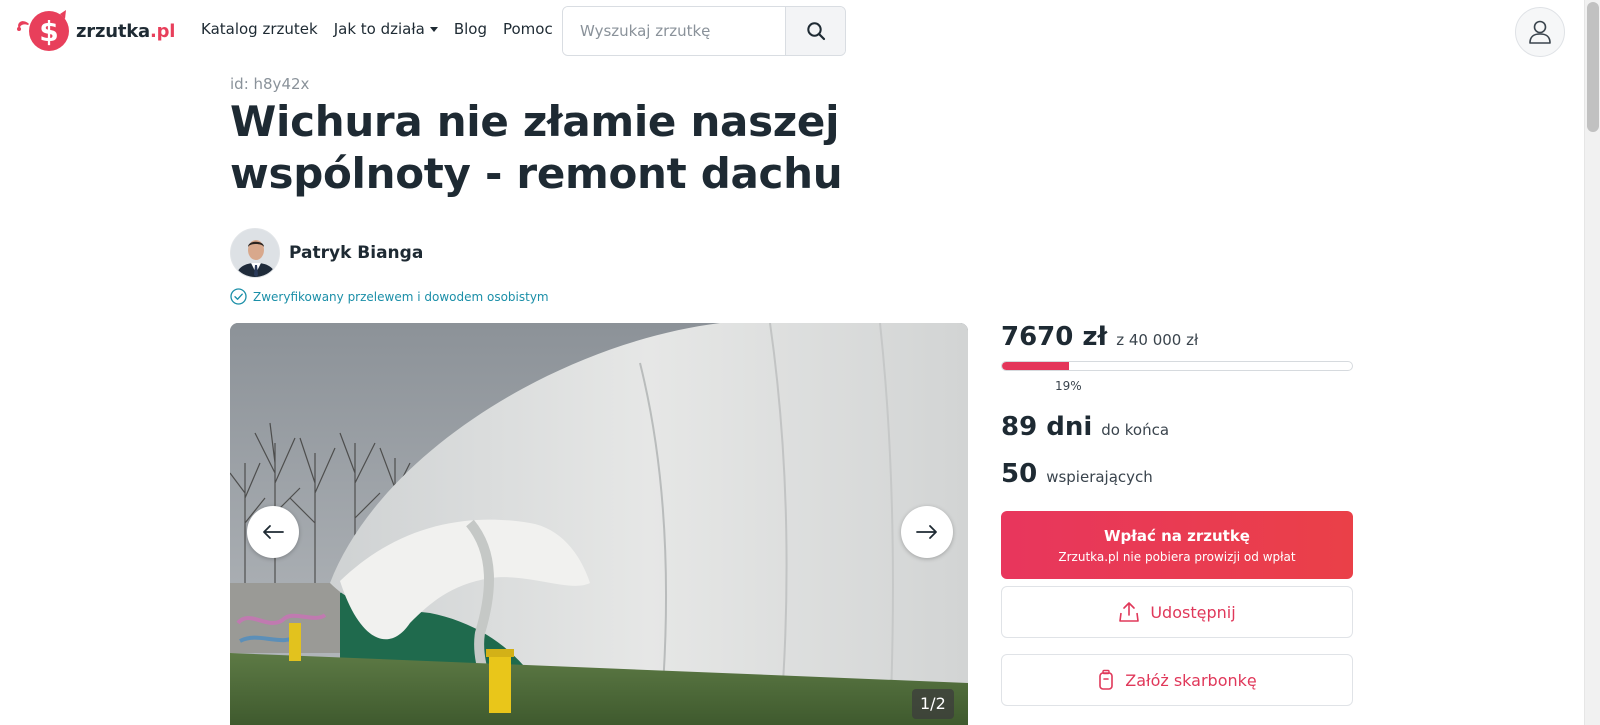 The height and width of the screenshot is (725, 1600). Describe the element at coordinates (1177, 536) in the screenshot. I see `donate-button-label: Wpłać na zrzutkę` at that location.